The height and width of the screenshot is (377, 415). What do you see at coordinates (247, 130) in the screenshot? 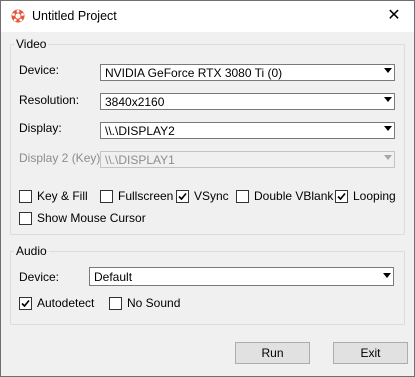
I see `display-select: \\.\DISPLAY2` at bounding box center [247, 130].